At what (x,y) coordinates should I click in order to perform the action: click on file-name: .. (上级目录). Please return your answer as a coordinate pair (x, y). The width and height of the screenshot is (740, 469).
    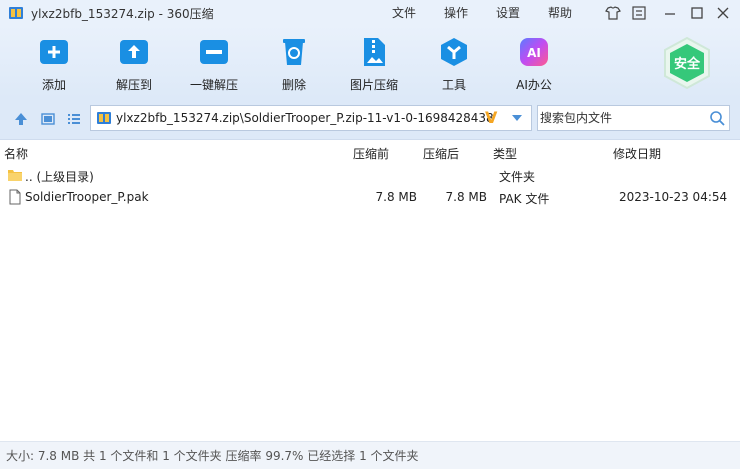
    Looking at the image, I should click on (59, 177).